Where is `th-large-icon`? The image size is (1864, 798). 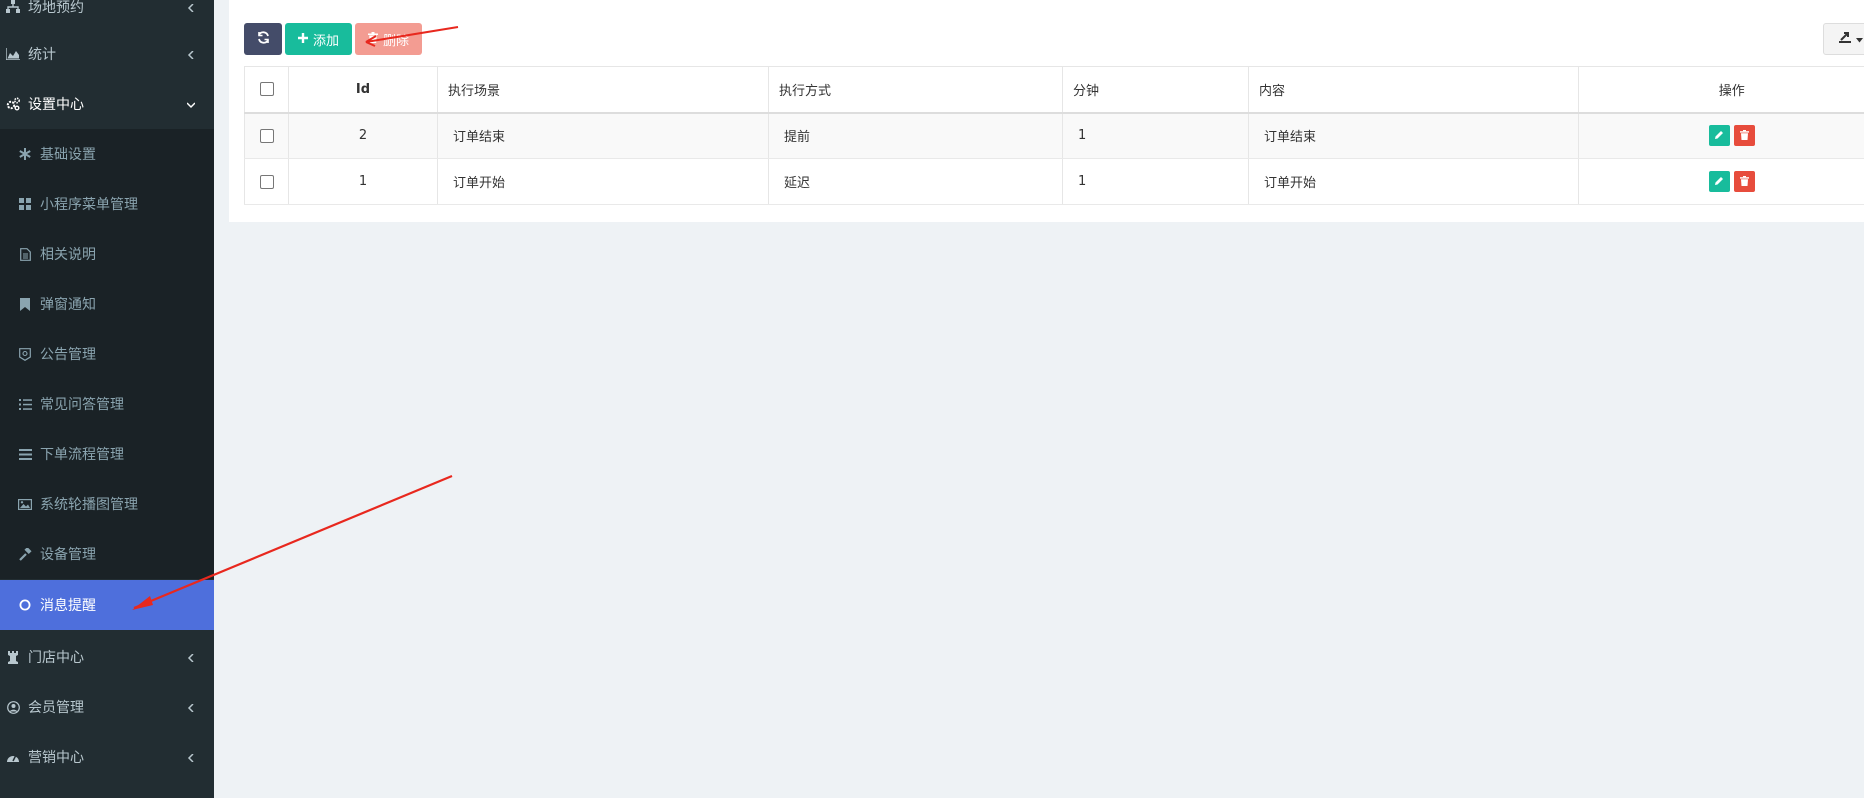 th-large-icon is located at coordinates (25, 204).